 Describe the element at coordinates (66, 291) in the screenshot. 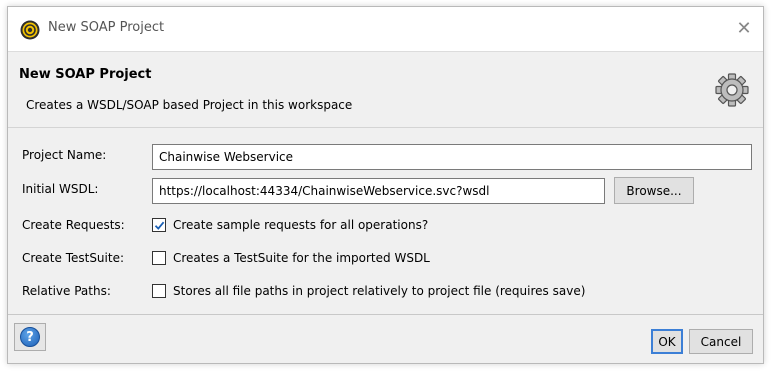

I see `relative-paths-label: Relative Paths:` at that location.